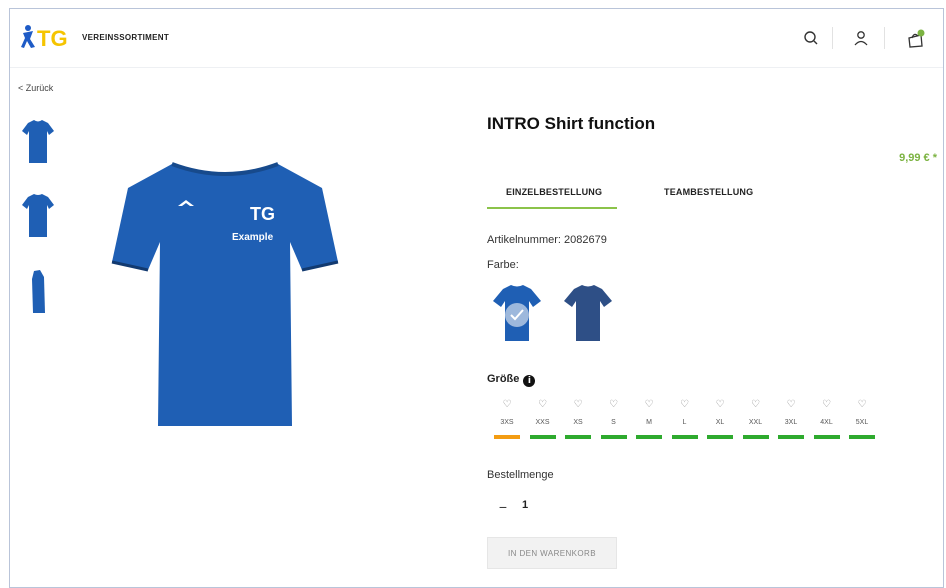 This screenshot has height=588, width=946. What do you see at coordinates (38, 143) in the screenshot?
I see `thumbnail-front` at bounding box center [38, 143].